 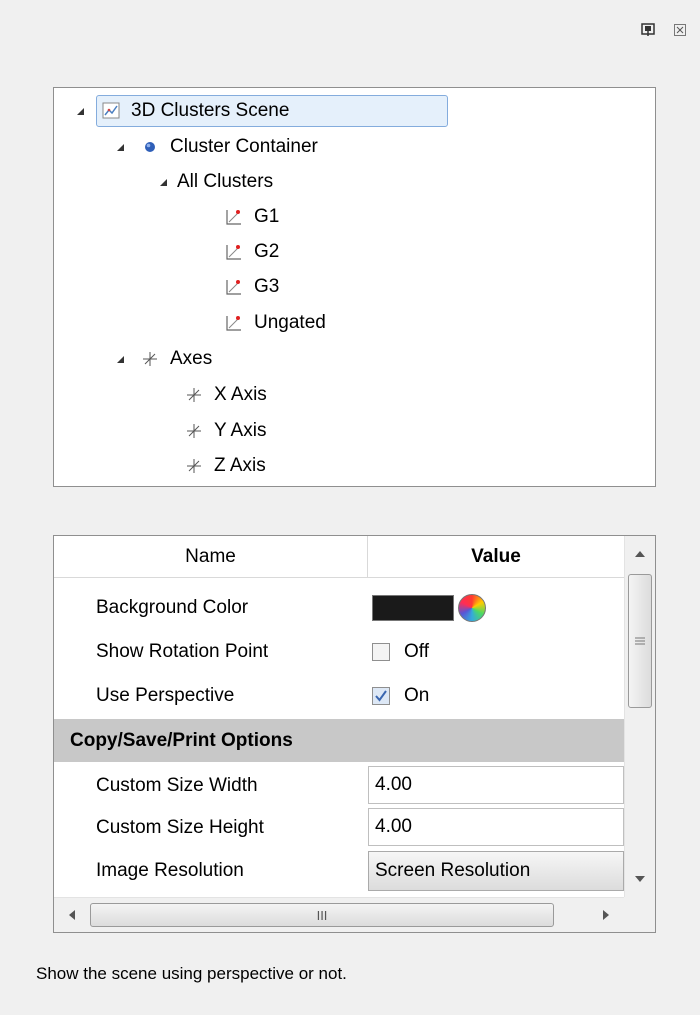 I want to click on image-resolution-select: Screen Resolution, so click(x=496, y=871).